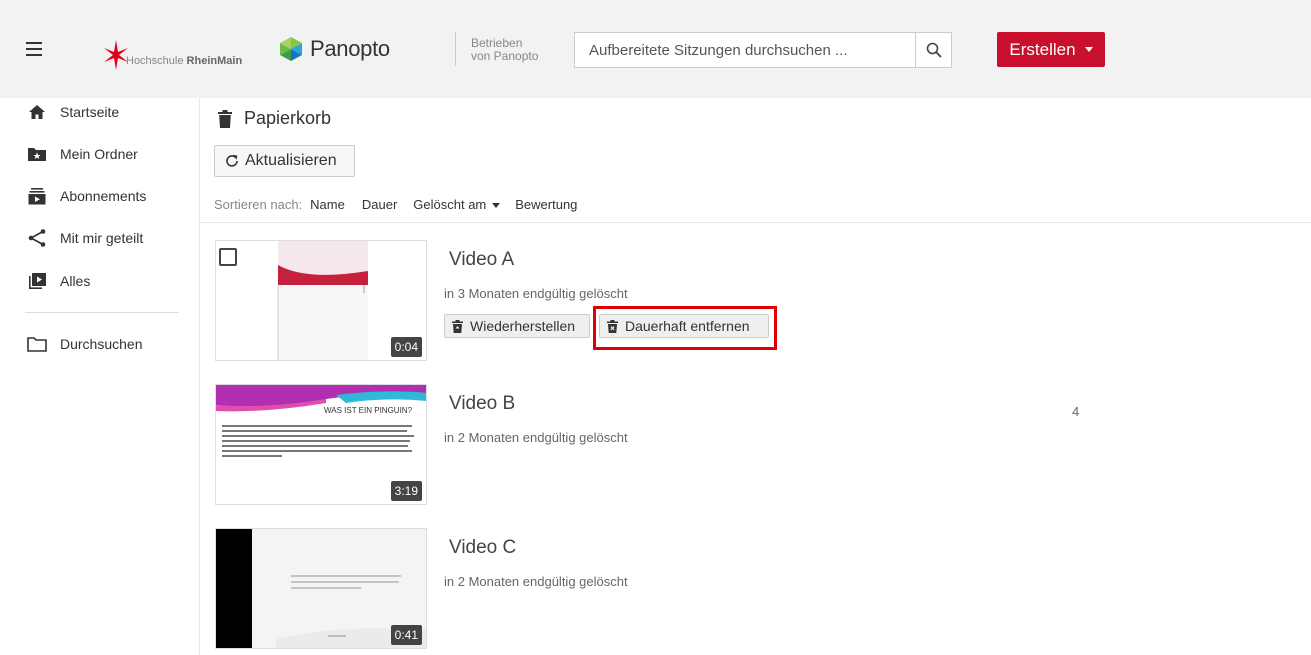 The height and width of the screenshot is (655, 1311). What do you see at coordinates (321, 588) in the screenshot?
I see `video-thumbnail: 0:41` at bounding box center [321, 588].